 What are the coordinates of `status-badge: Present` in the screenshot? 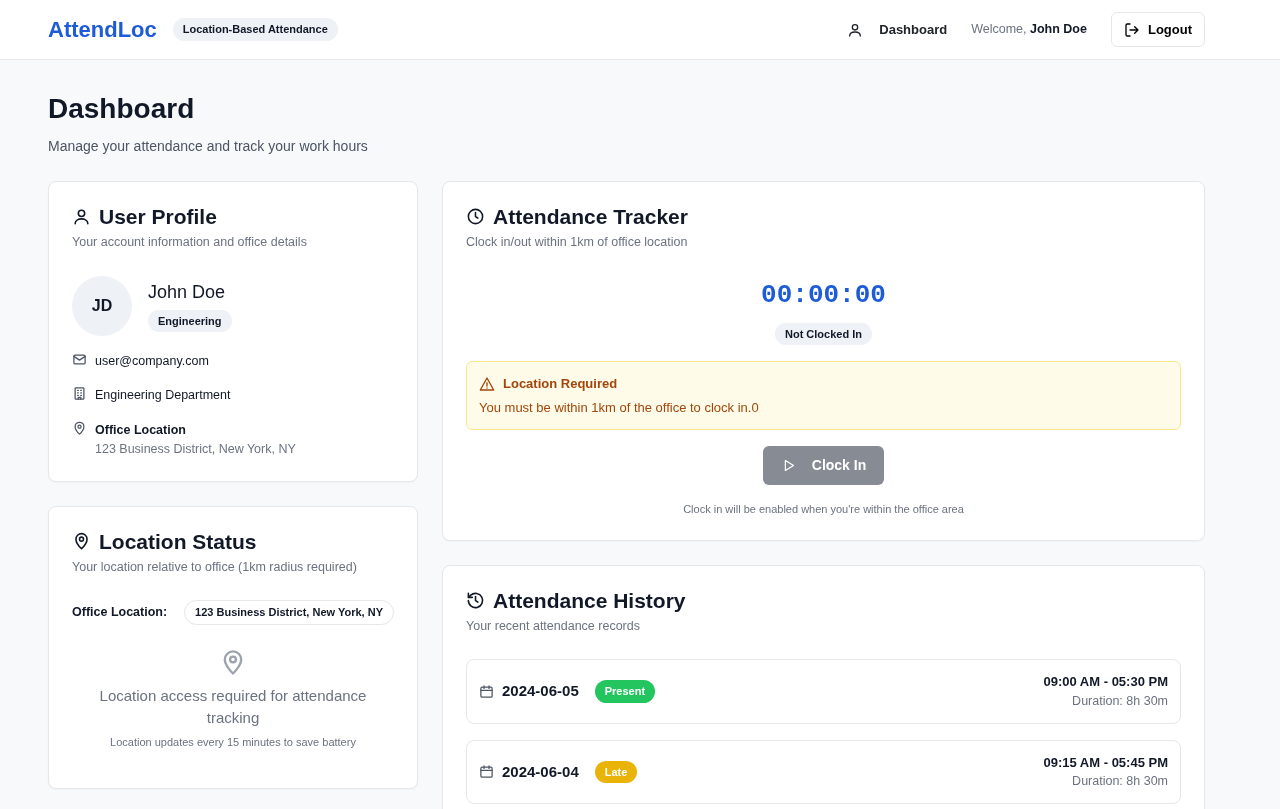 It's located at (625, 691).